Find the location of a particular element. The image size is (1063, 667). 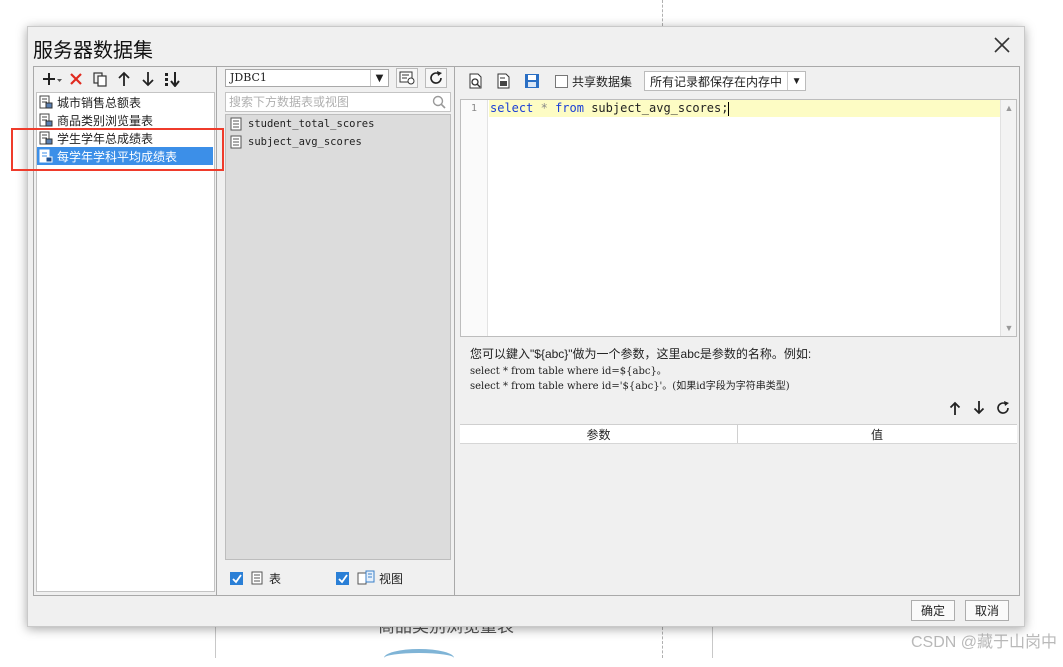

copy-icon is located at coordinates (100, 79).